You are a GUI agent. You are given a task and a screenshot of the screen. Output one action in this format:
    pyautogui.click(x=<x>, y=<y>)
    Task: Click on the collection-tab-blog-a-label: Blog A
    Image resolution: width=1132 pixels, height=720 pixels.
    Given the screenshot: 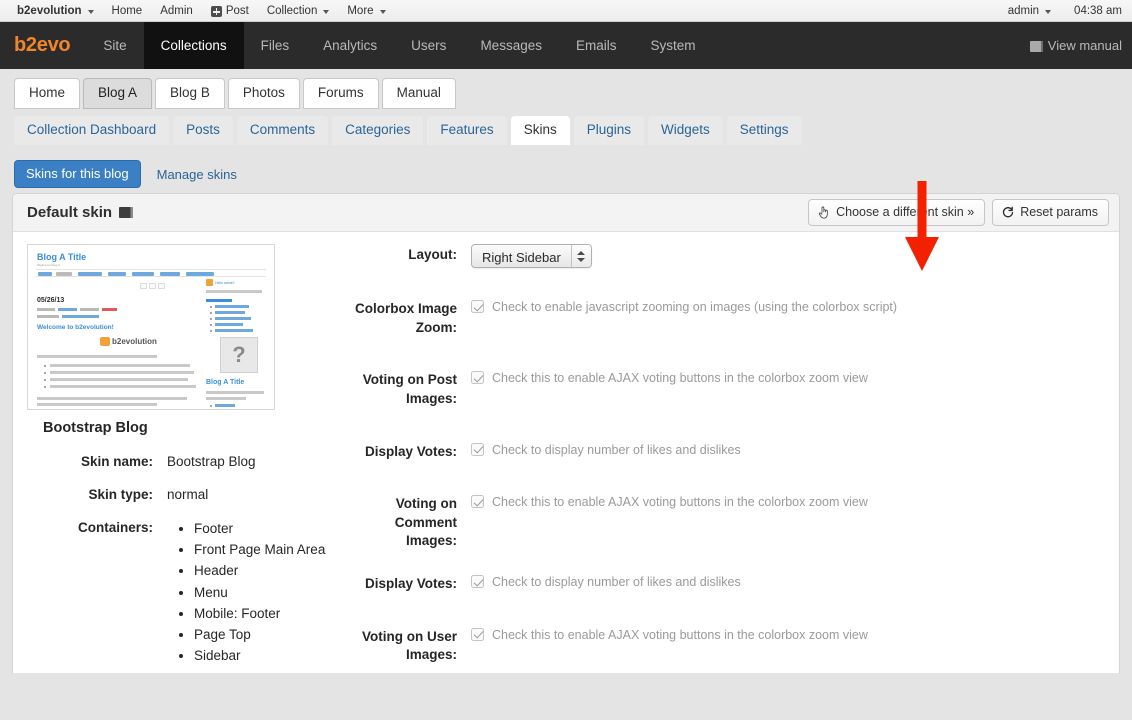 What is the action you would take?
    pyautogui.click(x=118, y=93)
    